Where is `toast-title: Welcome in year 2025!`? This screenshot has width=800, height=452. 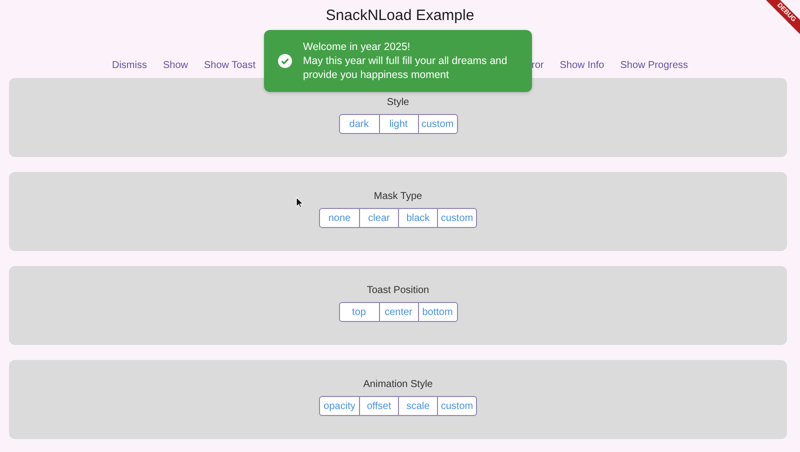 toast-title: Welcome in year 2025! is located at coordinates (357, 47).